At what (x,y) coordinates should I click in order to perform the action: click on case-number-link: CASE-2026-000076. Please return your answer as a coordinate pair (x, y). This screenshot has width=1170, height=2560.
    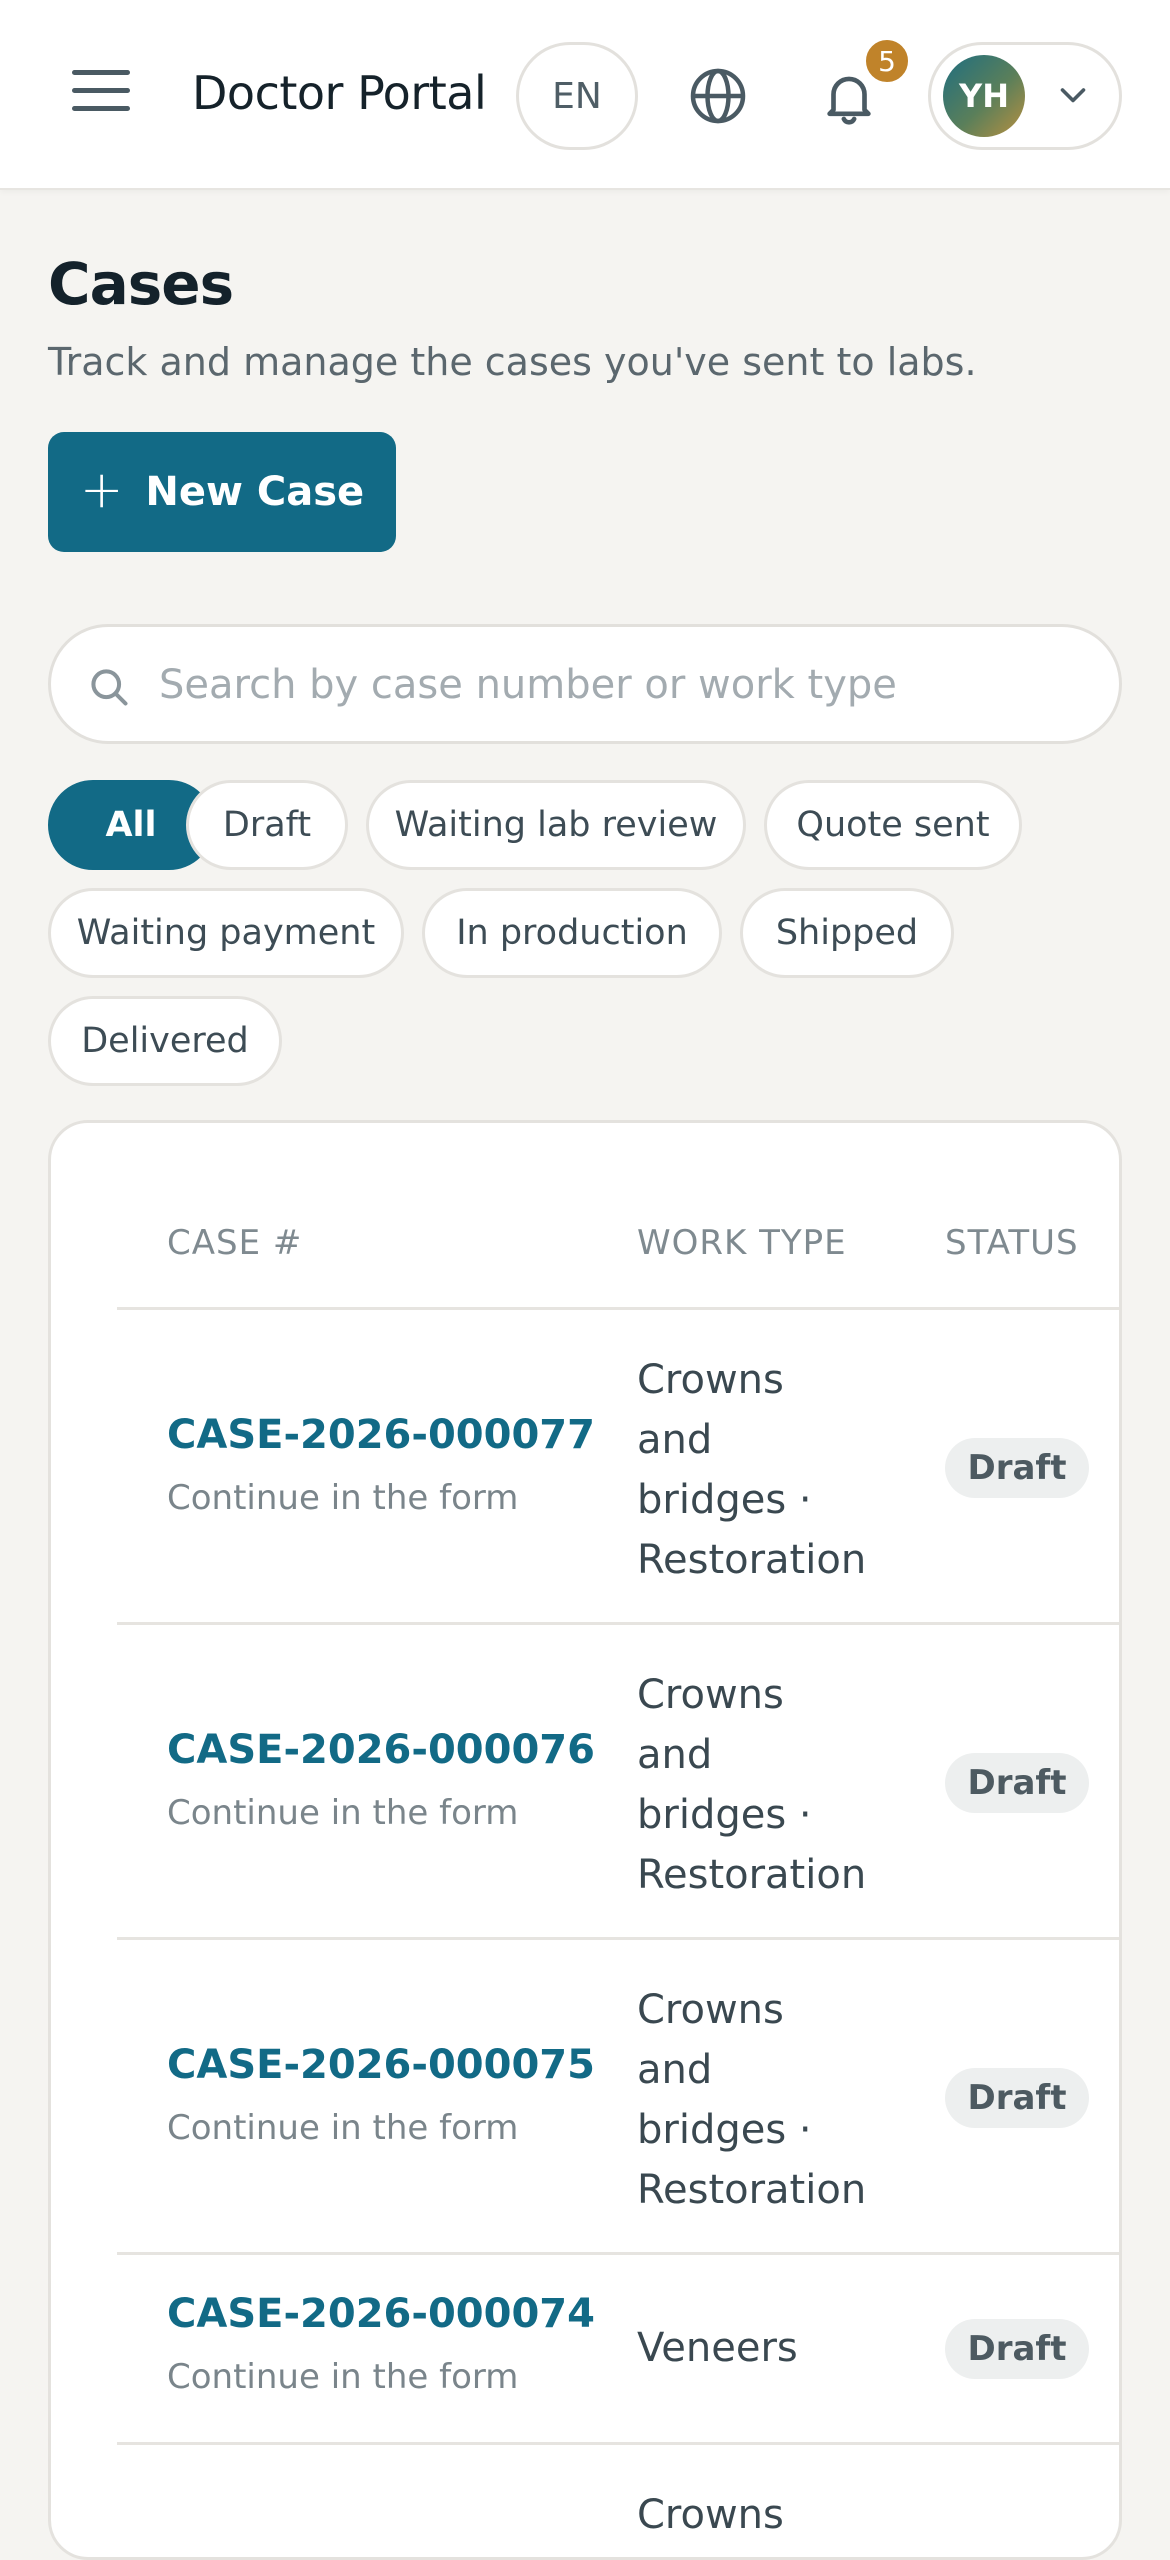
    Looking at the image, I should click on (381, 1750).